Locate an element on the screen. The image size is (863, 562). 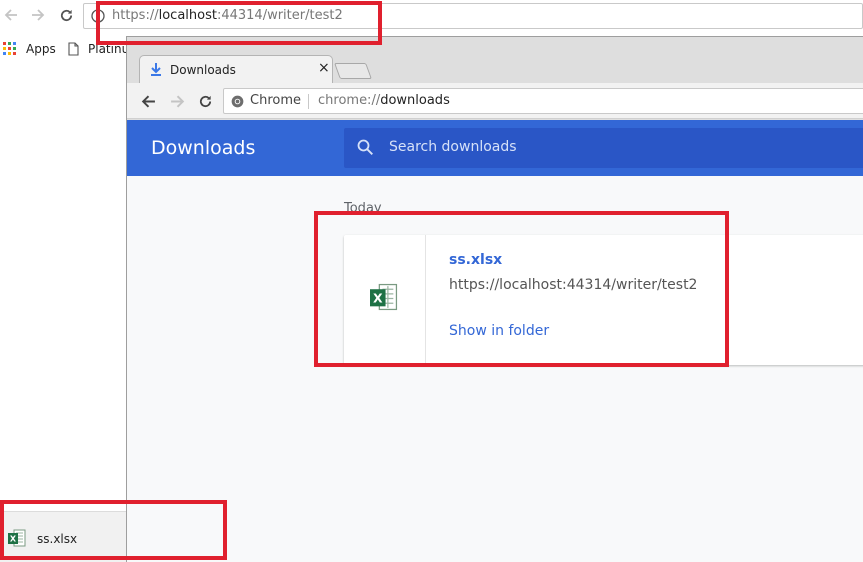
highlight-download-shelf is located at coordinates (113, 530).